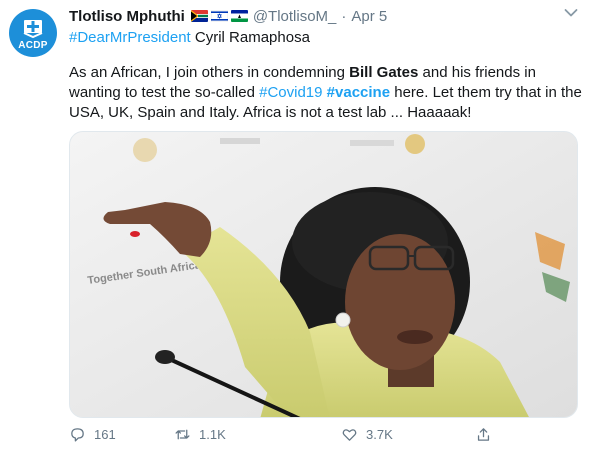  I want to click on retweet-icon, so click(182, 434).